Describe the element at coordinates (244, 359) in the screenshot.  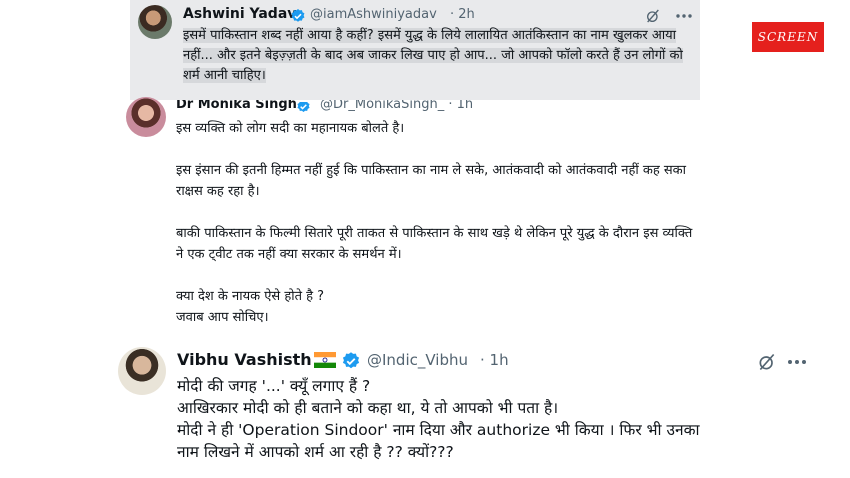
I see `tweet-author-name: Vibhu Vashisth` at that location.